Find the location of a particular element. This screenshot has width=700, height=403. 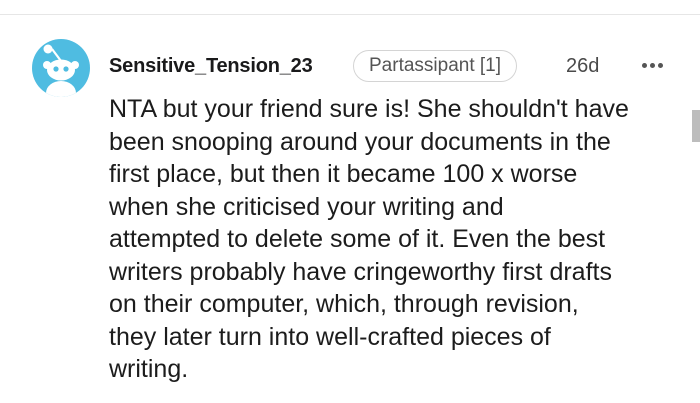

scrollbar-thumb is located at coordinates (696, 126).